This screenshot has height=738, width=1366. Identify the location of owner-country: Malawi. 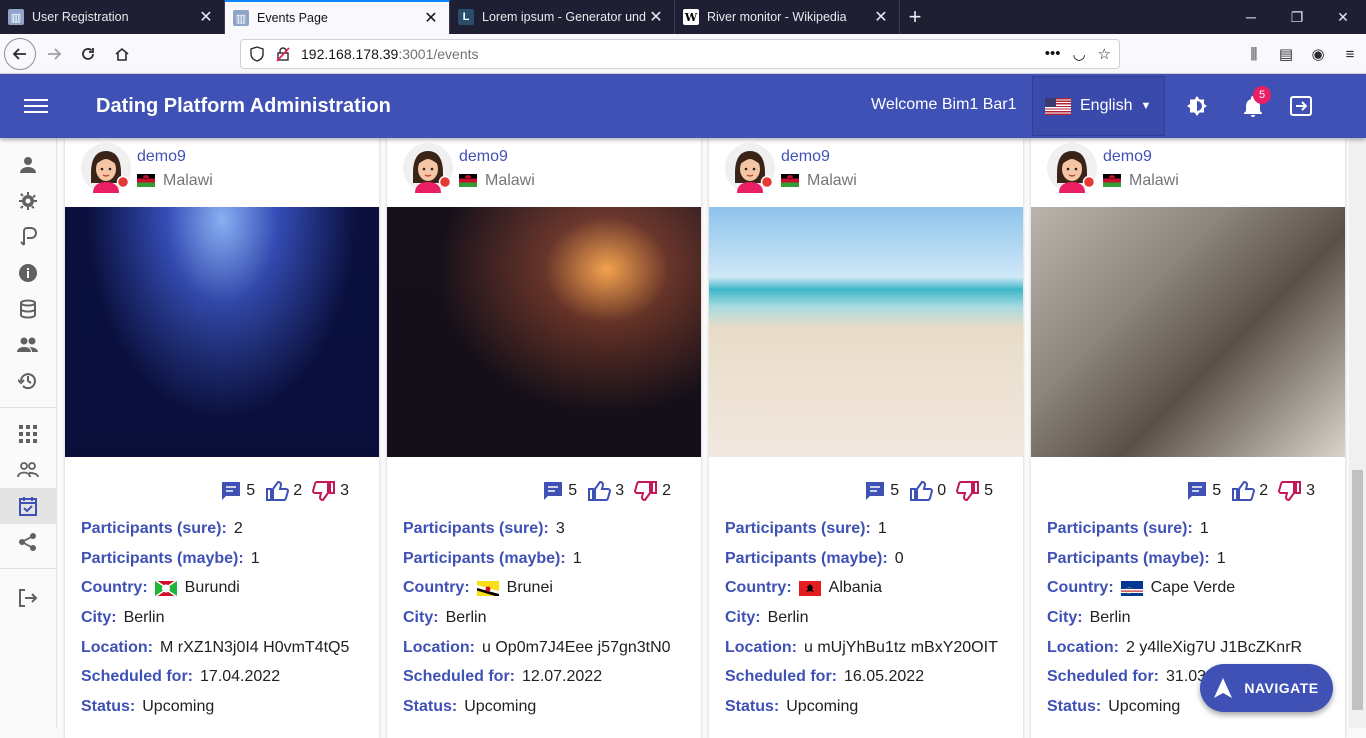
(1154, 180).